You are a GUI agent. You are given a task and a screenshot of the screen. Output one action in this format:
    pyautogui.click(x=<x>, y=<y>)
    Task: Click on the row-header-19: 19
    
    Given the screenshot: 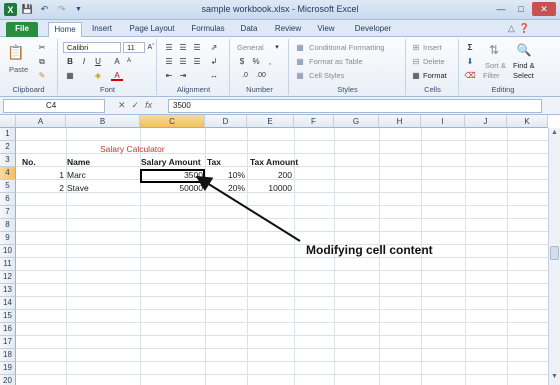 What is the action you would take?
    pyautogui.click(x=8, y=368)
    